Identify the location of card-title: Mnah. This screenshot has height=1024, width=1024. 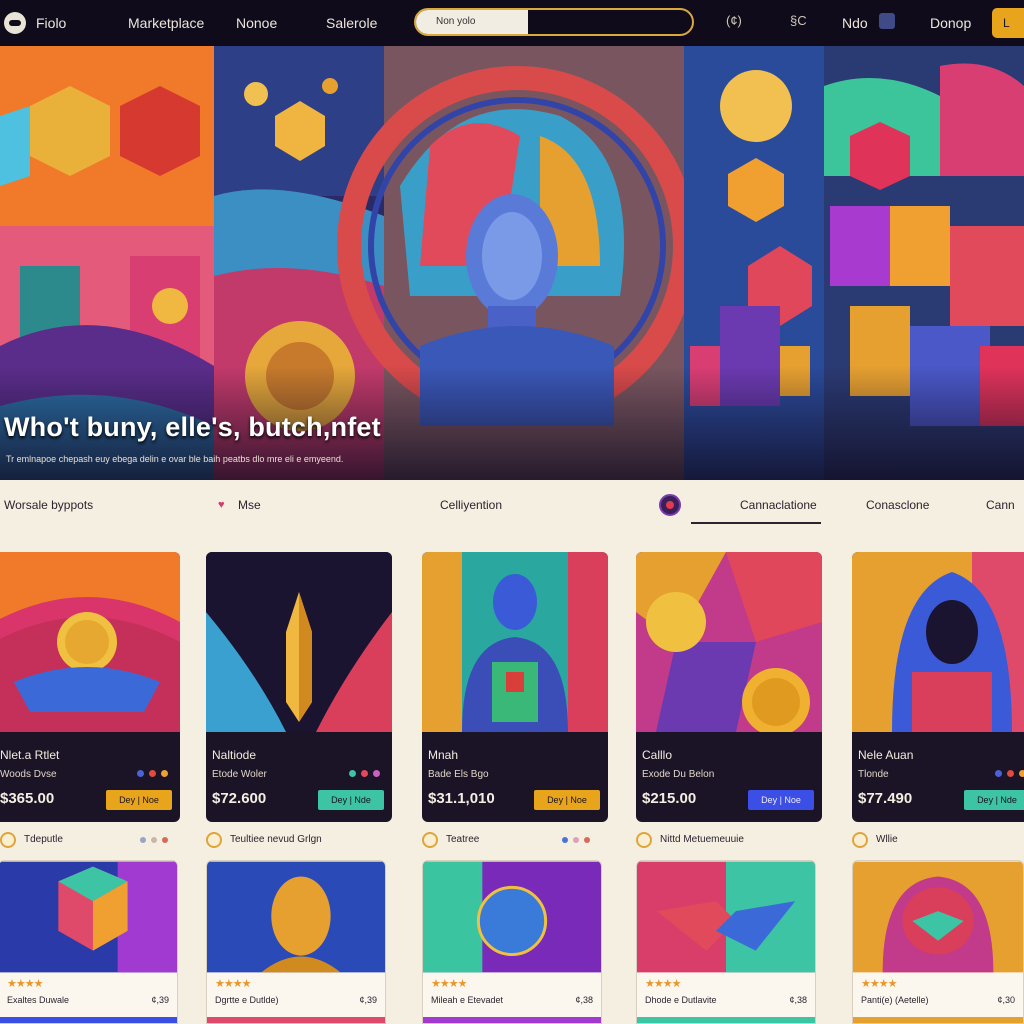
(443, 755).